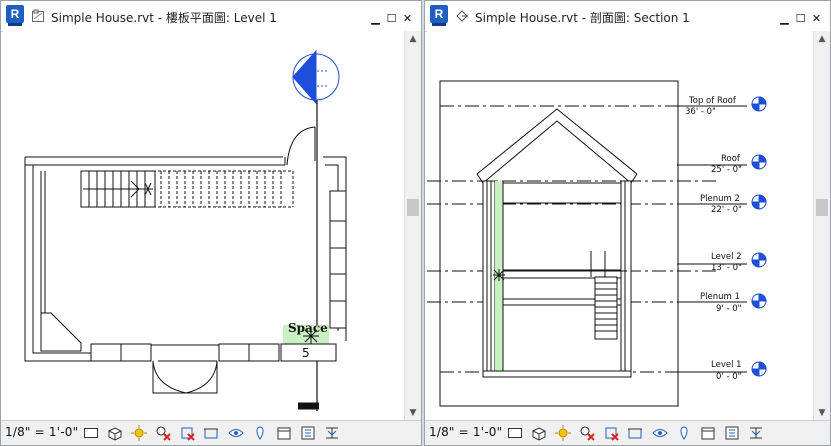 This screenshot has height=446, width=831. Describe the element at coordinates (306, 353) in the screenshot. I see `space-number: 5` at that location.